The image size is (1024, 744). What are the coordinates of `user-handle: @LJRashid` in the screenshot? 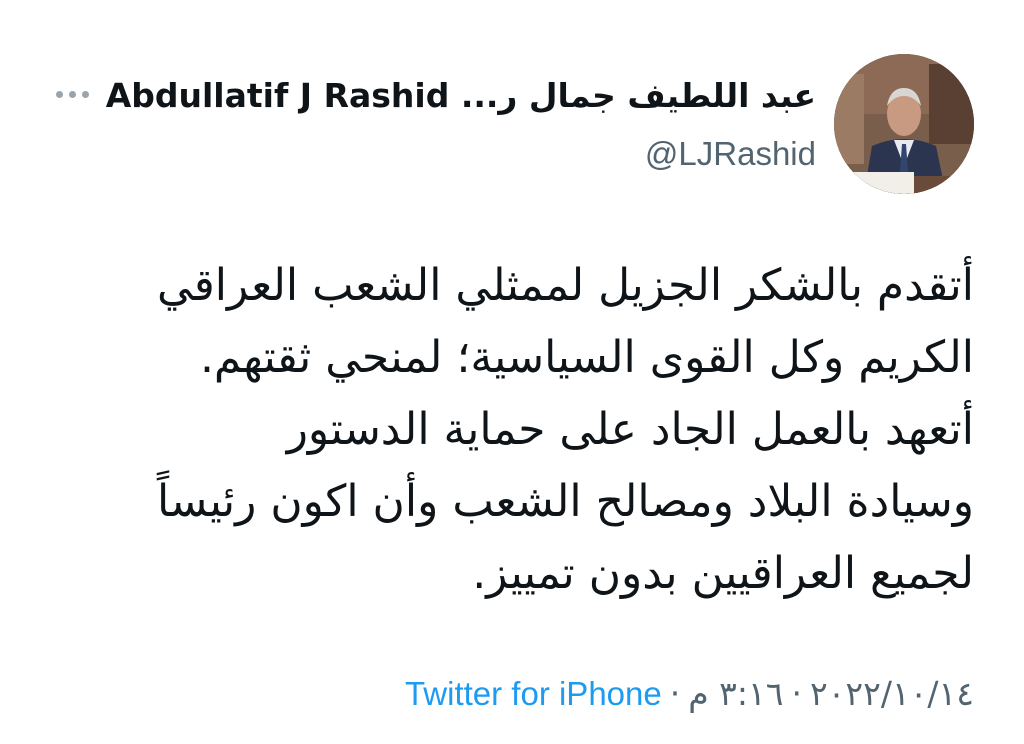 It's located at (461, 154).